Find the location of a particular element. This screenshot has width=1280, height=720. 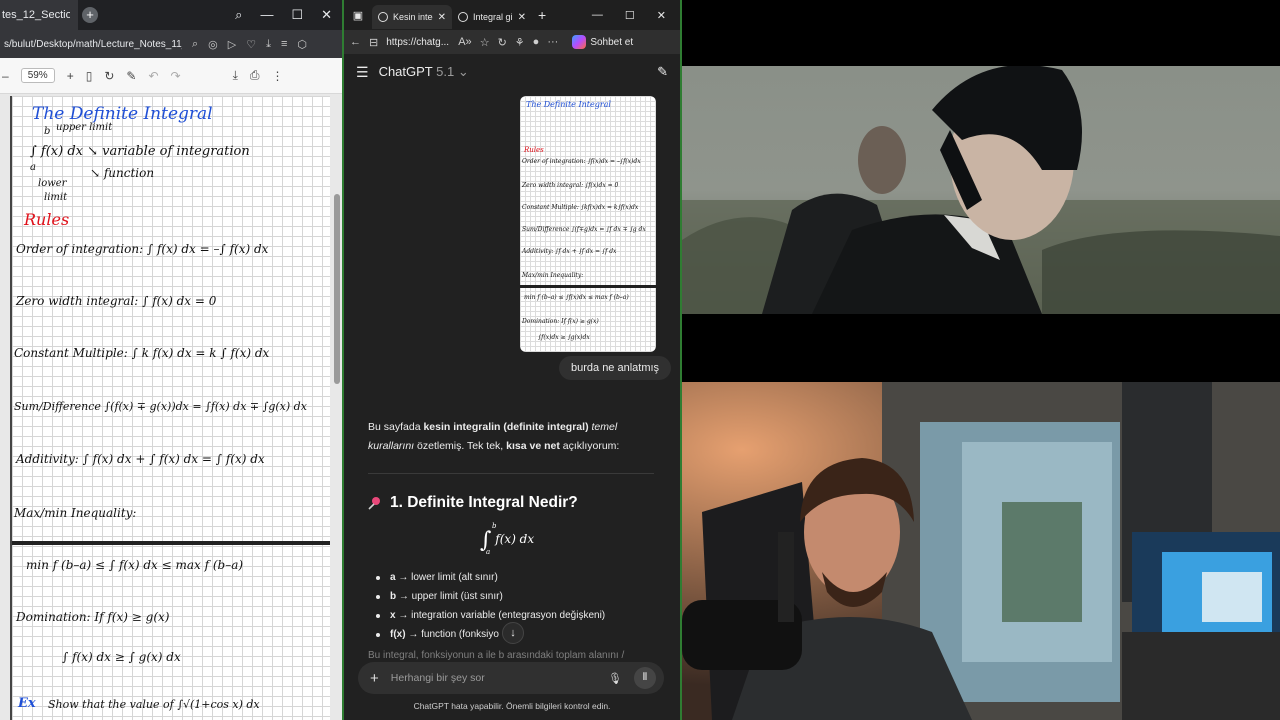

favorite-icon: ♡ is located at coordinates (251, 44).